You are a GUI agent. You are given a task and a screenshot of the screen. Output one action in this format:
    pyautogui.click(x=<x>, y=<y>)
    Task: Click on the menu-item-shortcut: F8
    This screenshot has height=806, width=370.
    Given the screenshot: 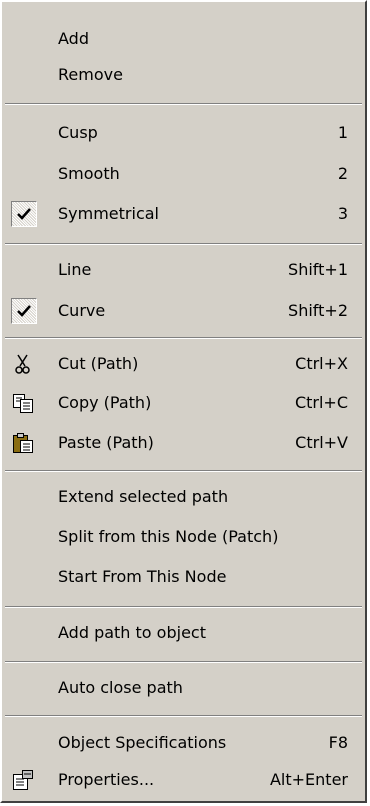 What is the action you would take?
    pyautogui.click(x=338, y=742)
    